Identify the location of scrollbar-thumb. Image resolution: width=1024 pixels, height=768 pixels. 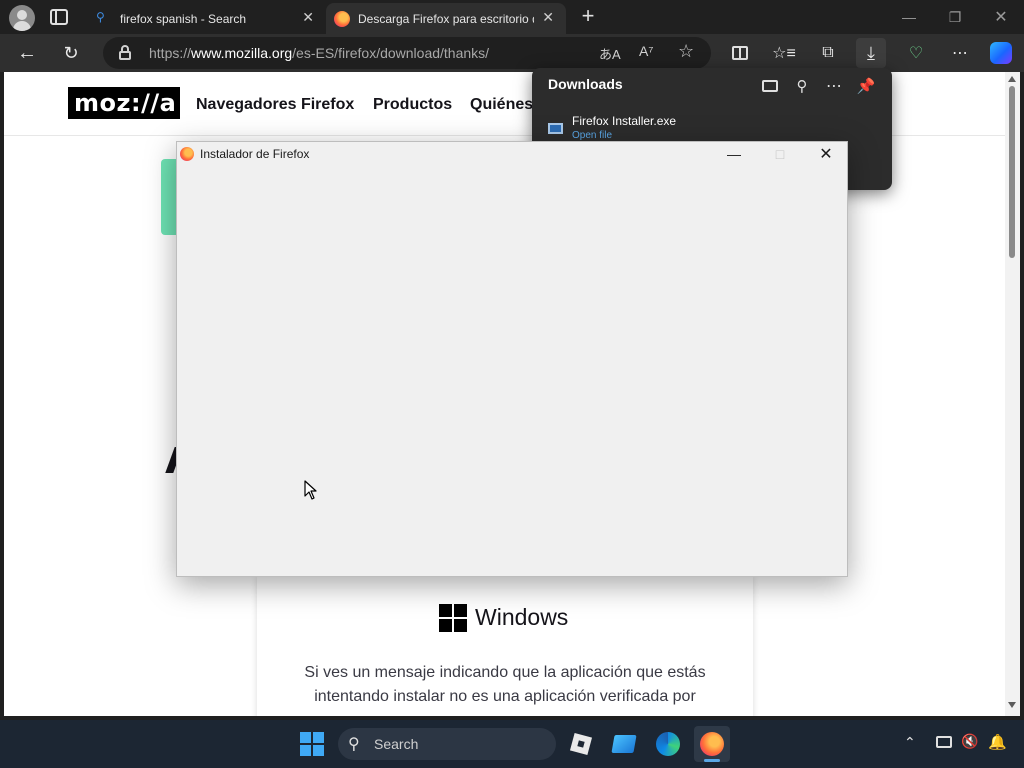
(1012, 172).